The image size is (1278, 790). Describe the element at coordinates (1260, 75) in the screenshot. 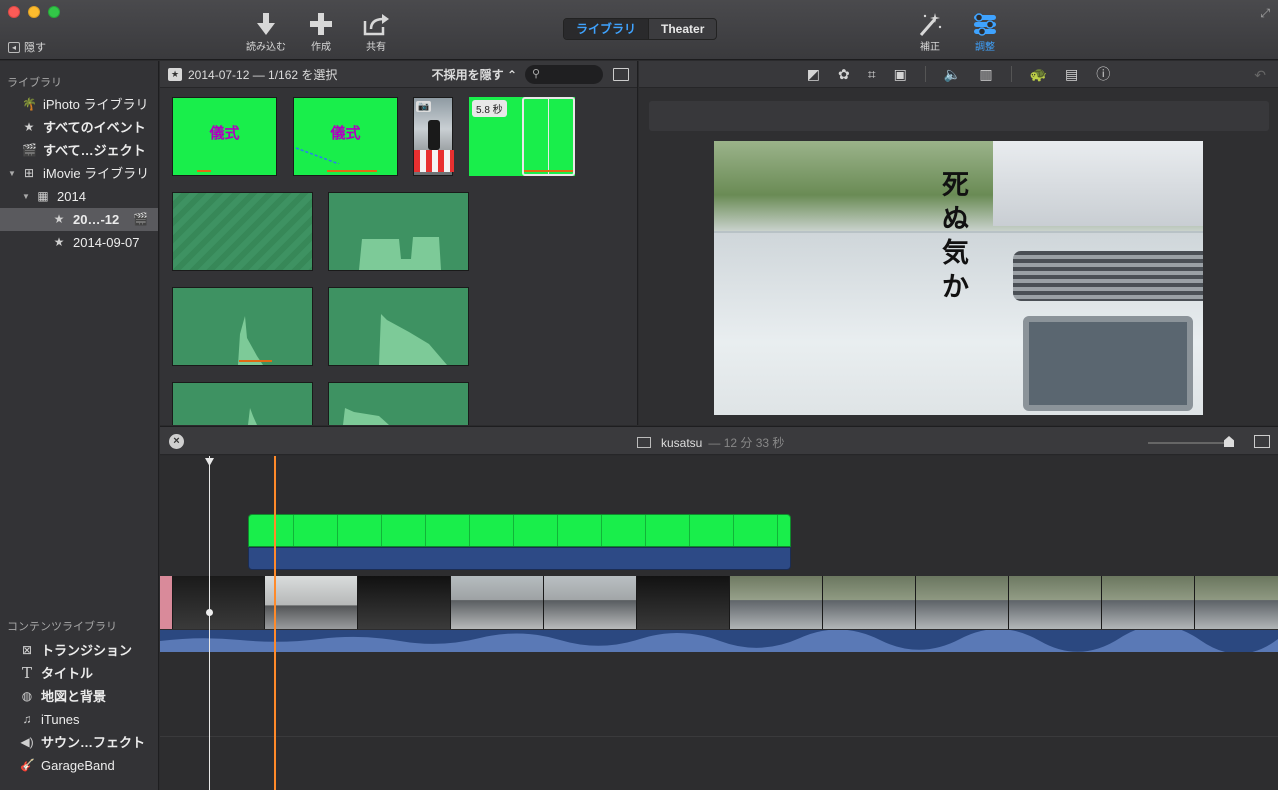

I see `reset-undo-icon: ↶` at that location.